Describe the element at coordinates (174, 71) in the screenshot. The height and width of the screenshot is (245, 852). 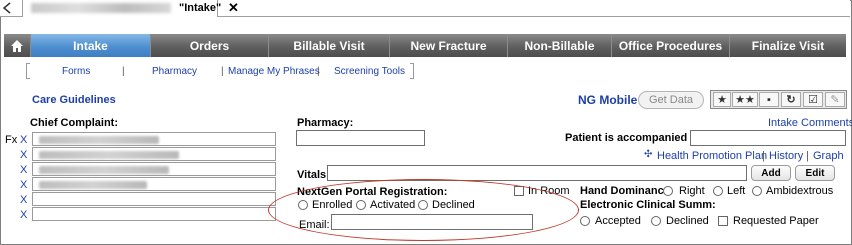
I see `sublink-pharmacy: Pharmacy` at that location.